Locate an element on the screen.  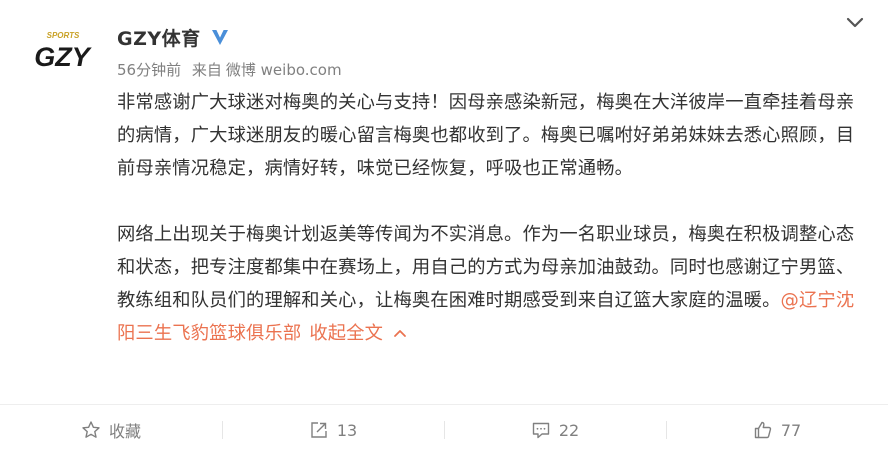
thumbs-up-icon is located at coordinates (762, 430).